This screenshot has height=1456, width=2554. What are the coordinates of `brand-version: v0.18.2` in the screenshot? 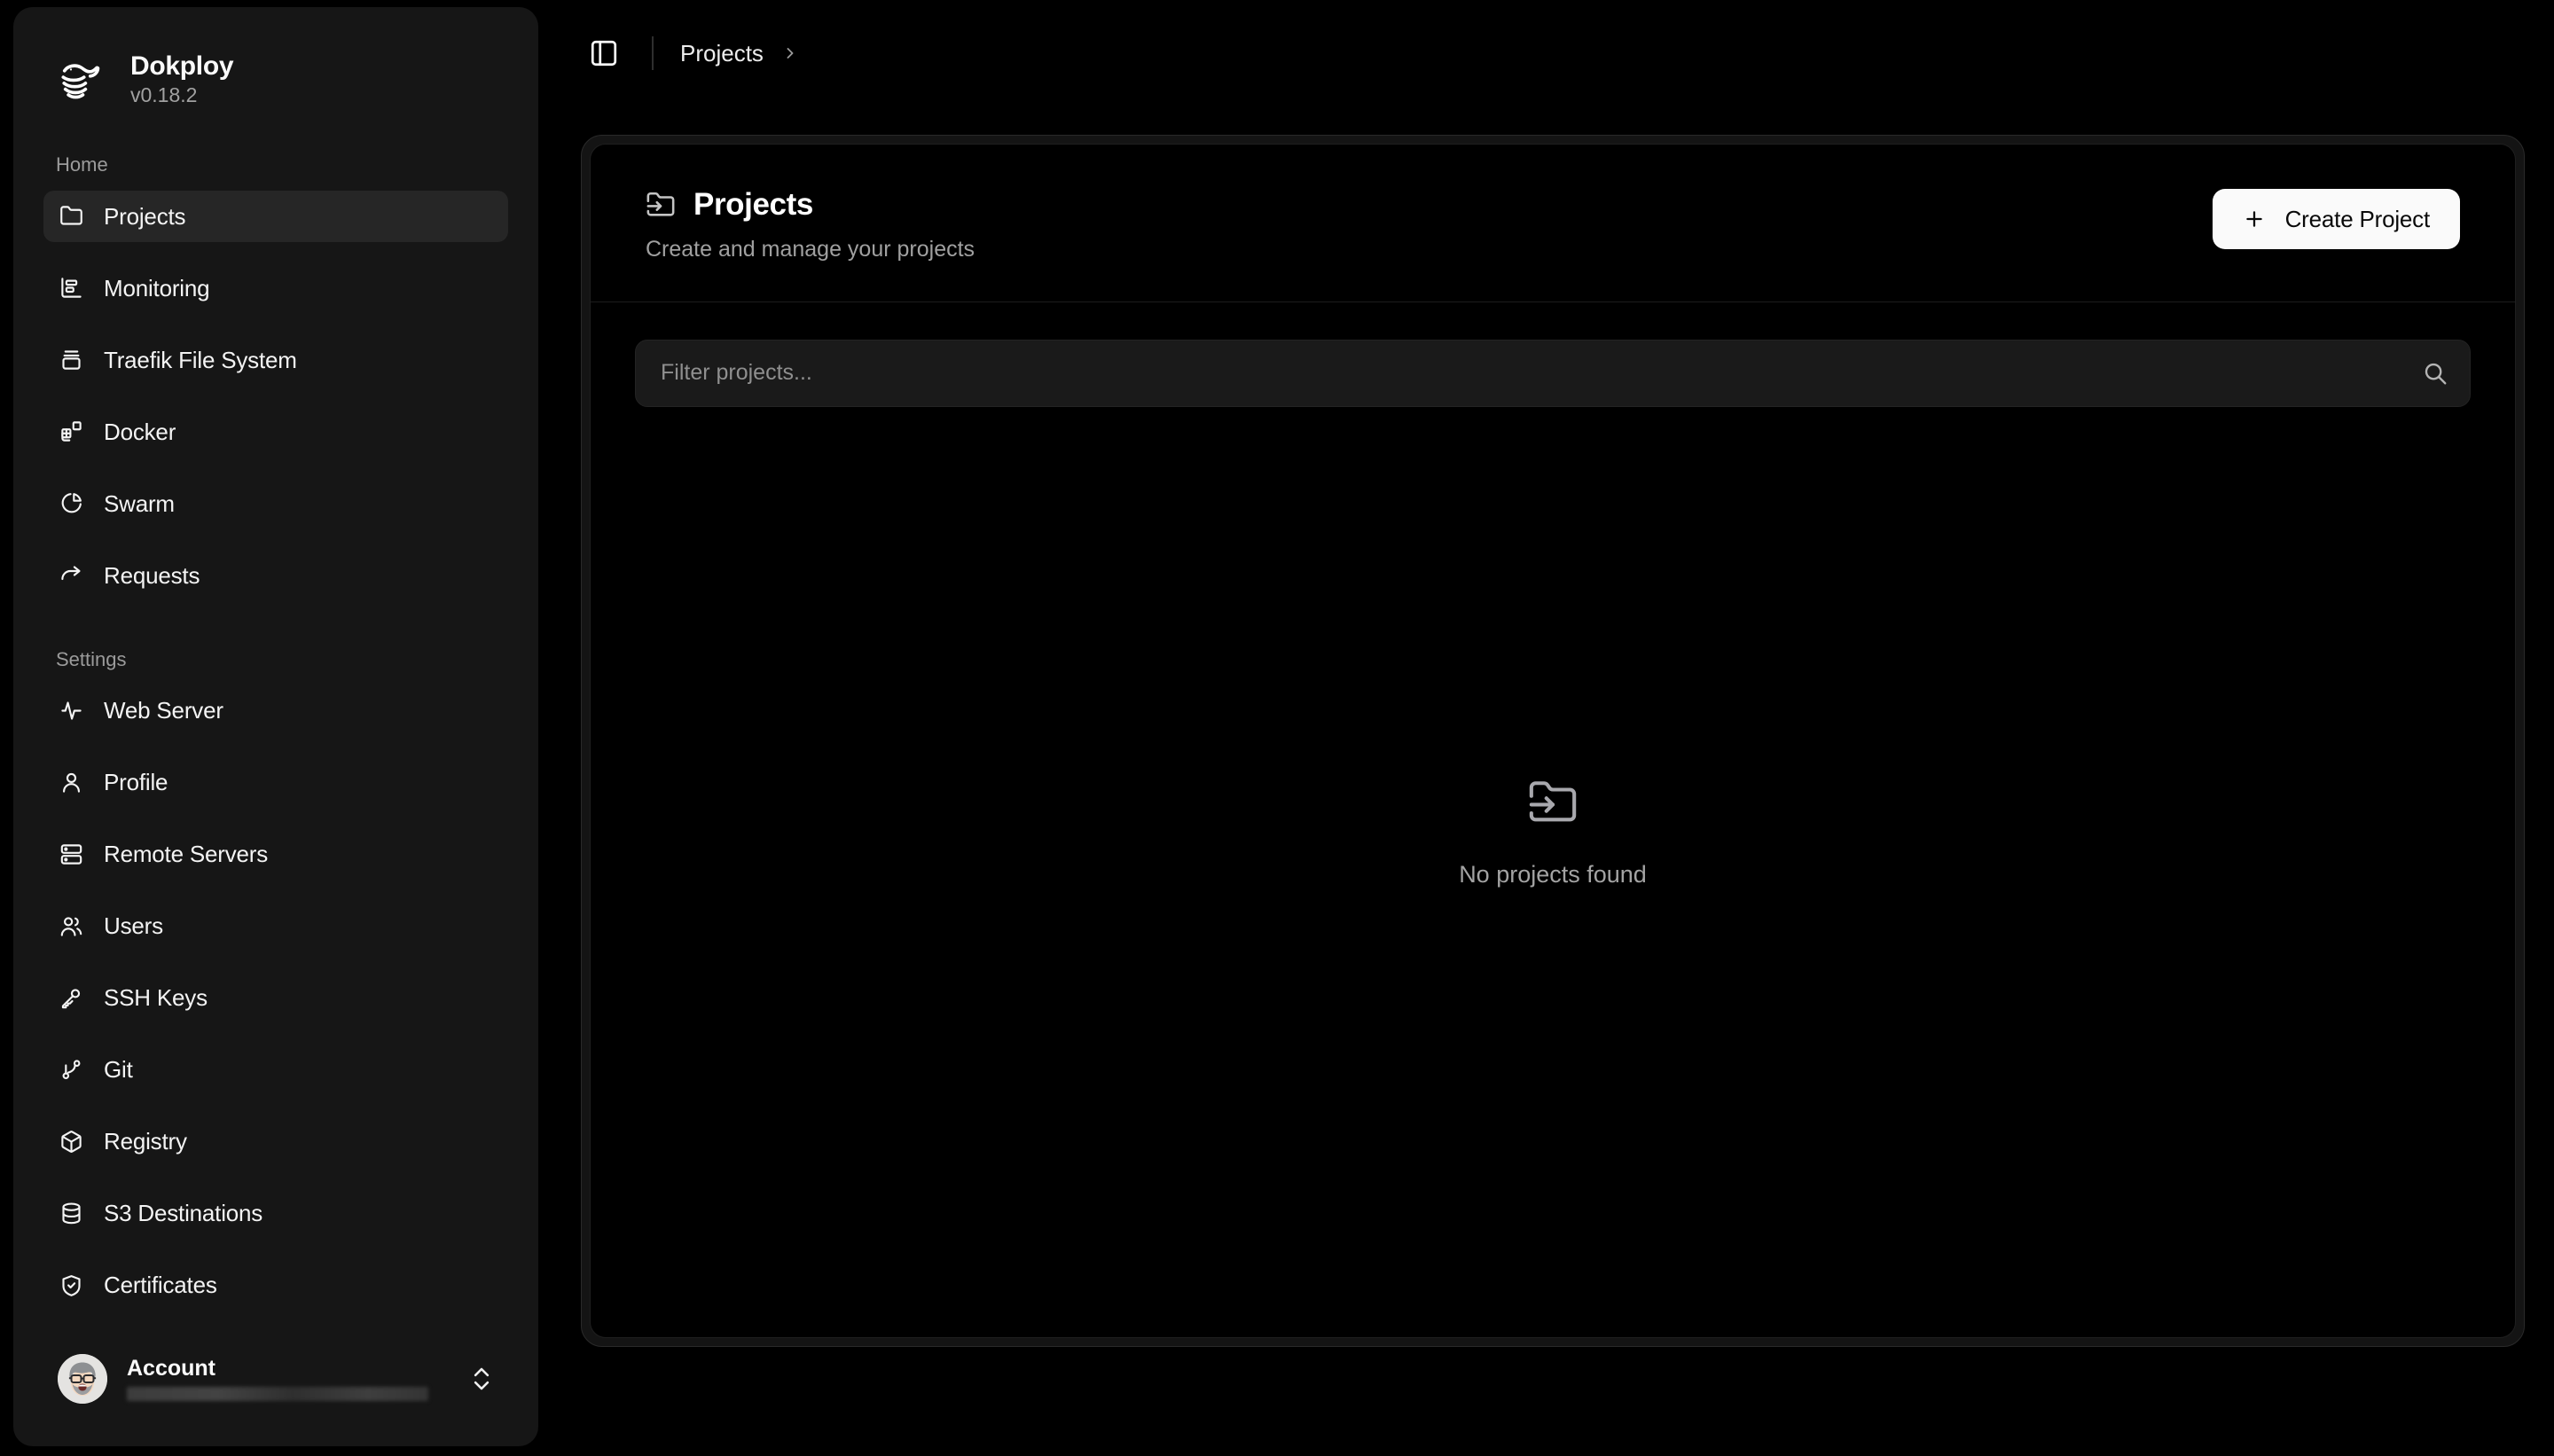 It's located at (164, 94).